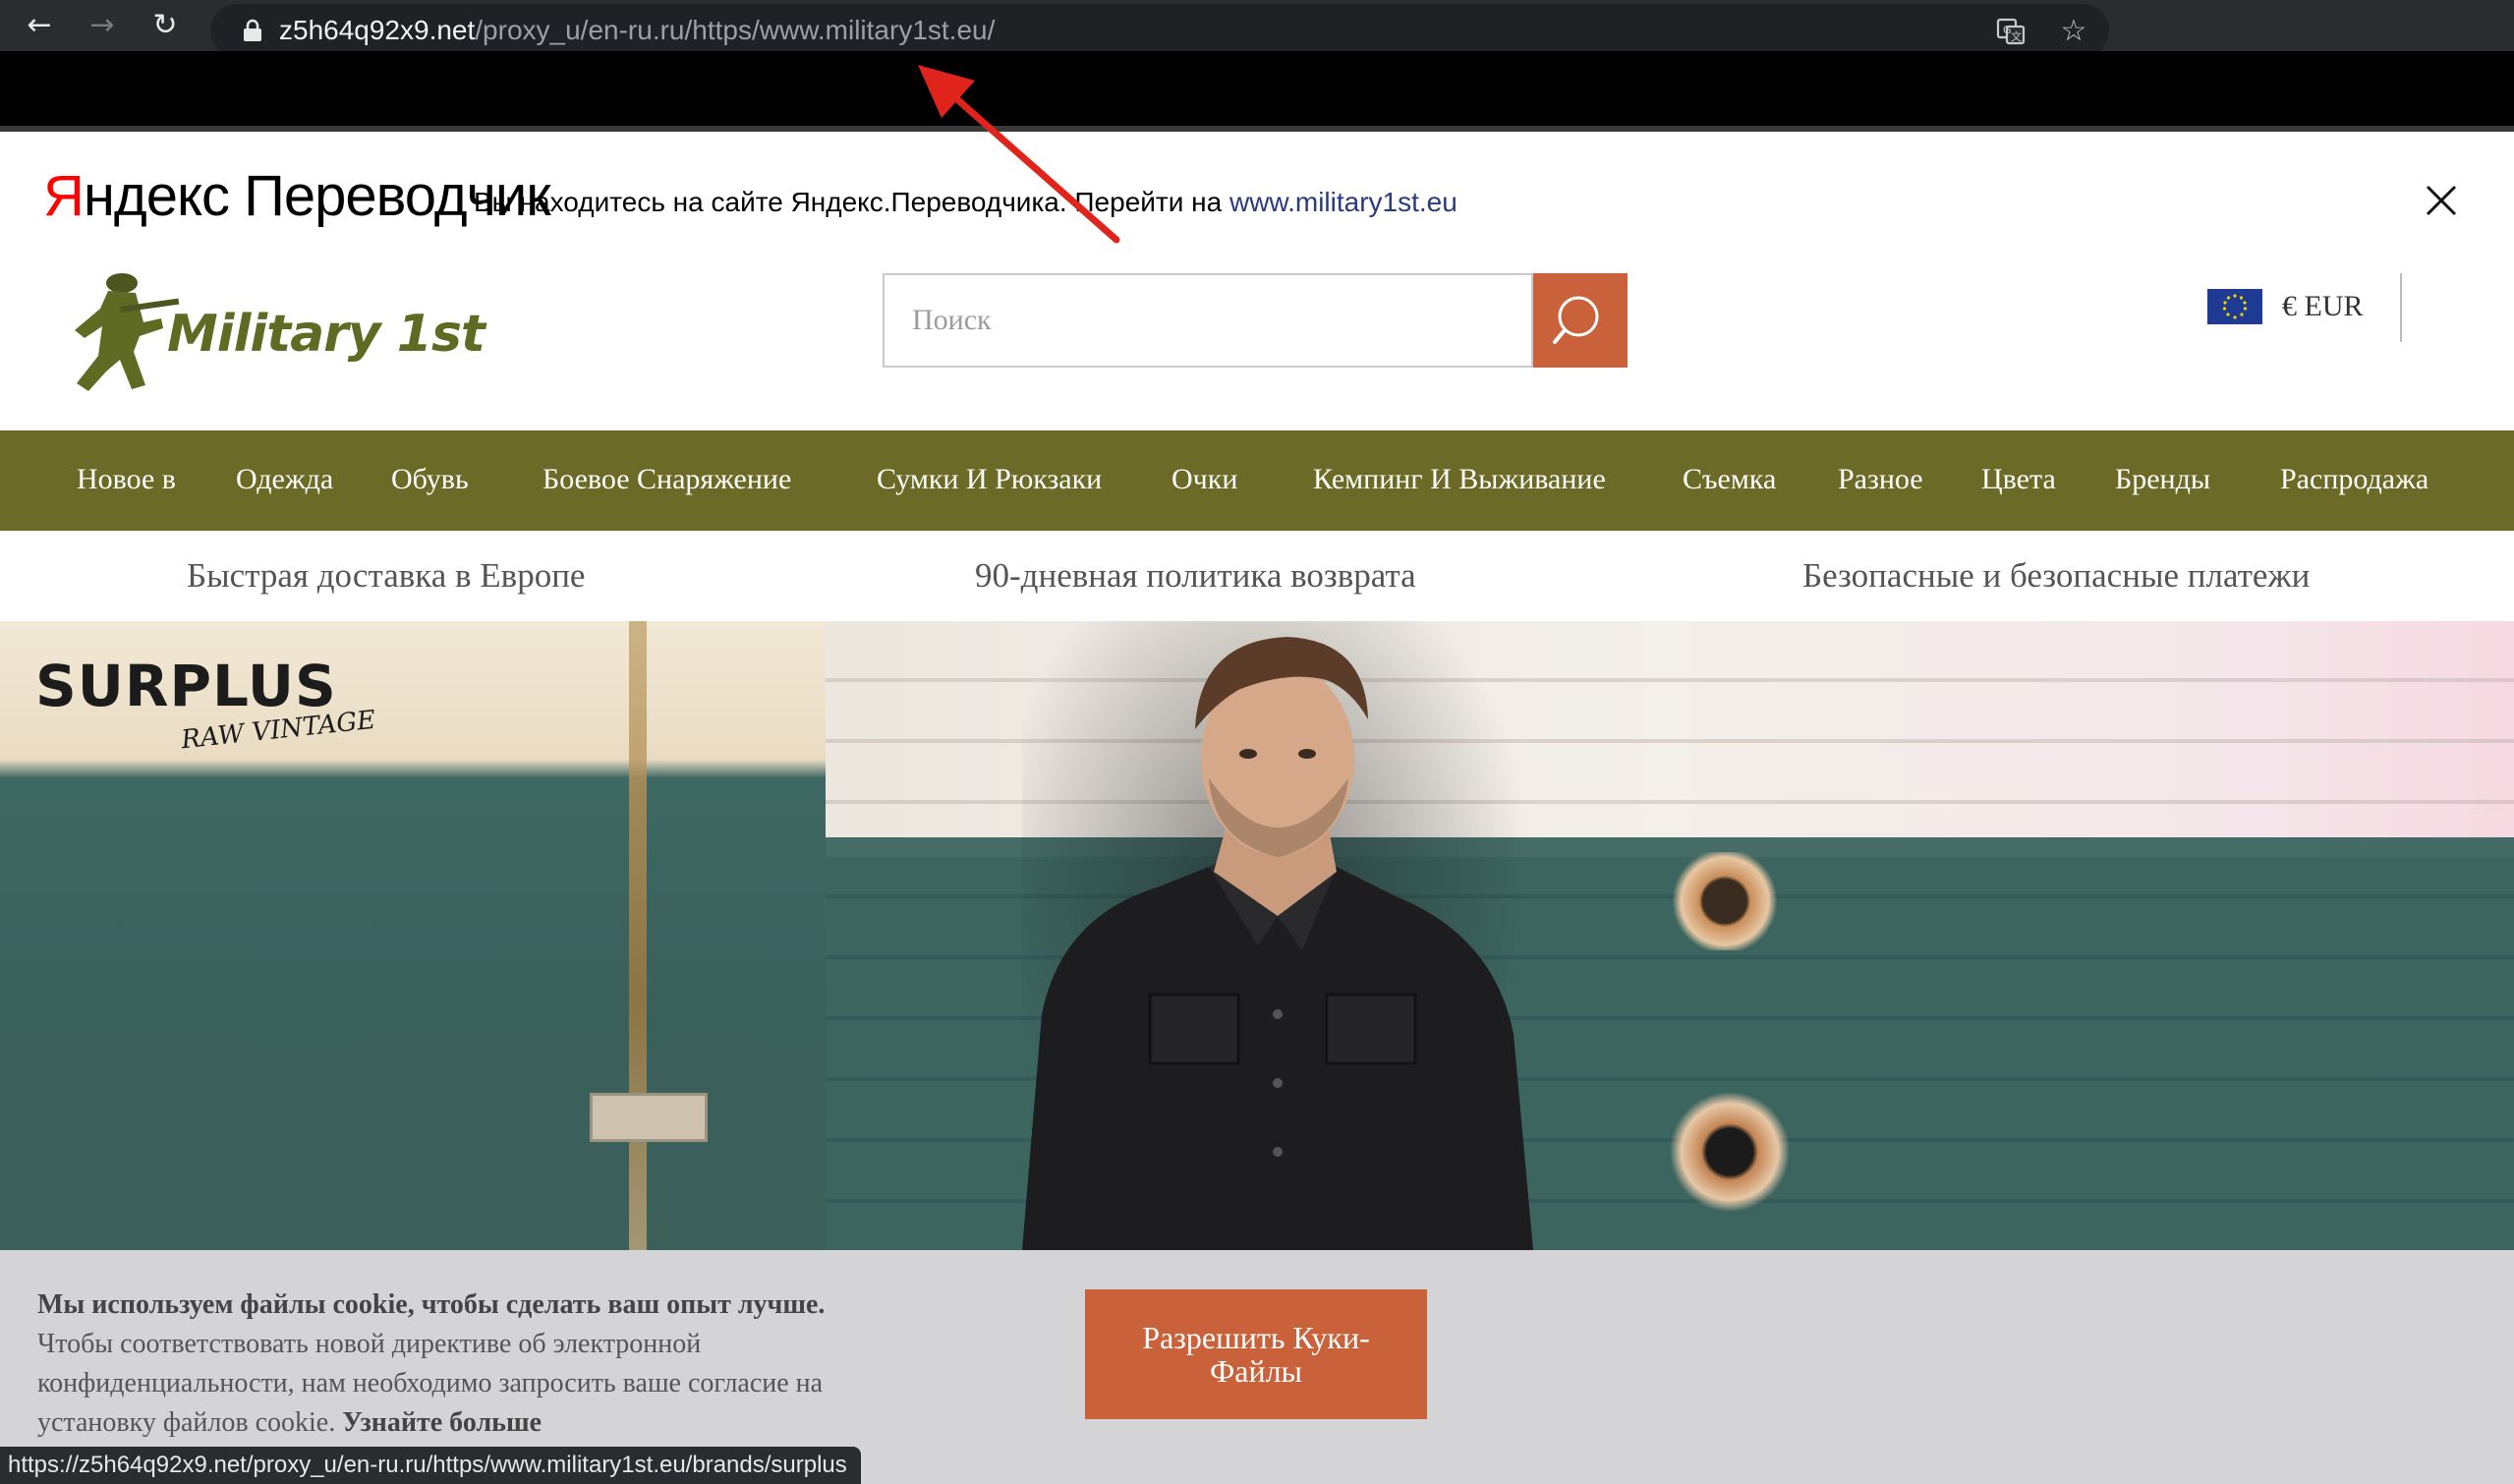 This screenshot has width=2514, height=1484. What do you see at coordinates (2354, 479) in the screenshot?
I see `nav-item-sale: Распродажа` at bounding box center [2354, 479].